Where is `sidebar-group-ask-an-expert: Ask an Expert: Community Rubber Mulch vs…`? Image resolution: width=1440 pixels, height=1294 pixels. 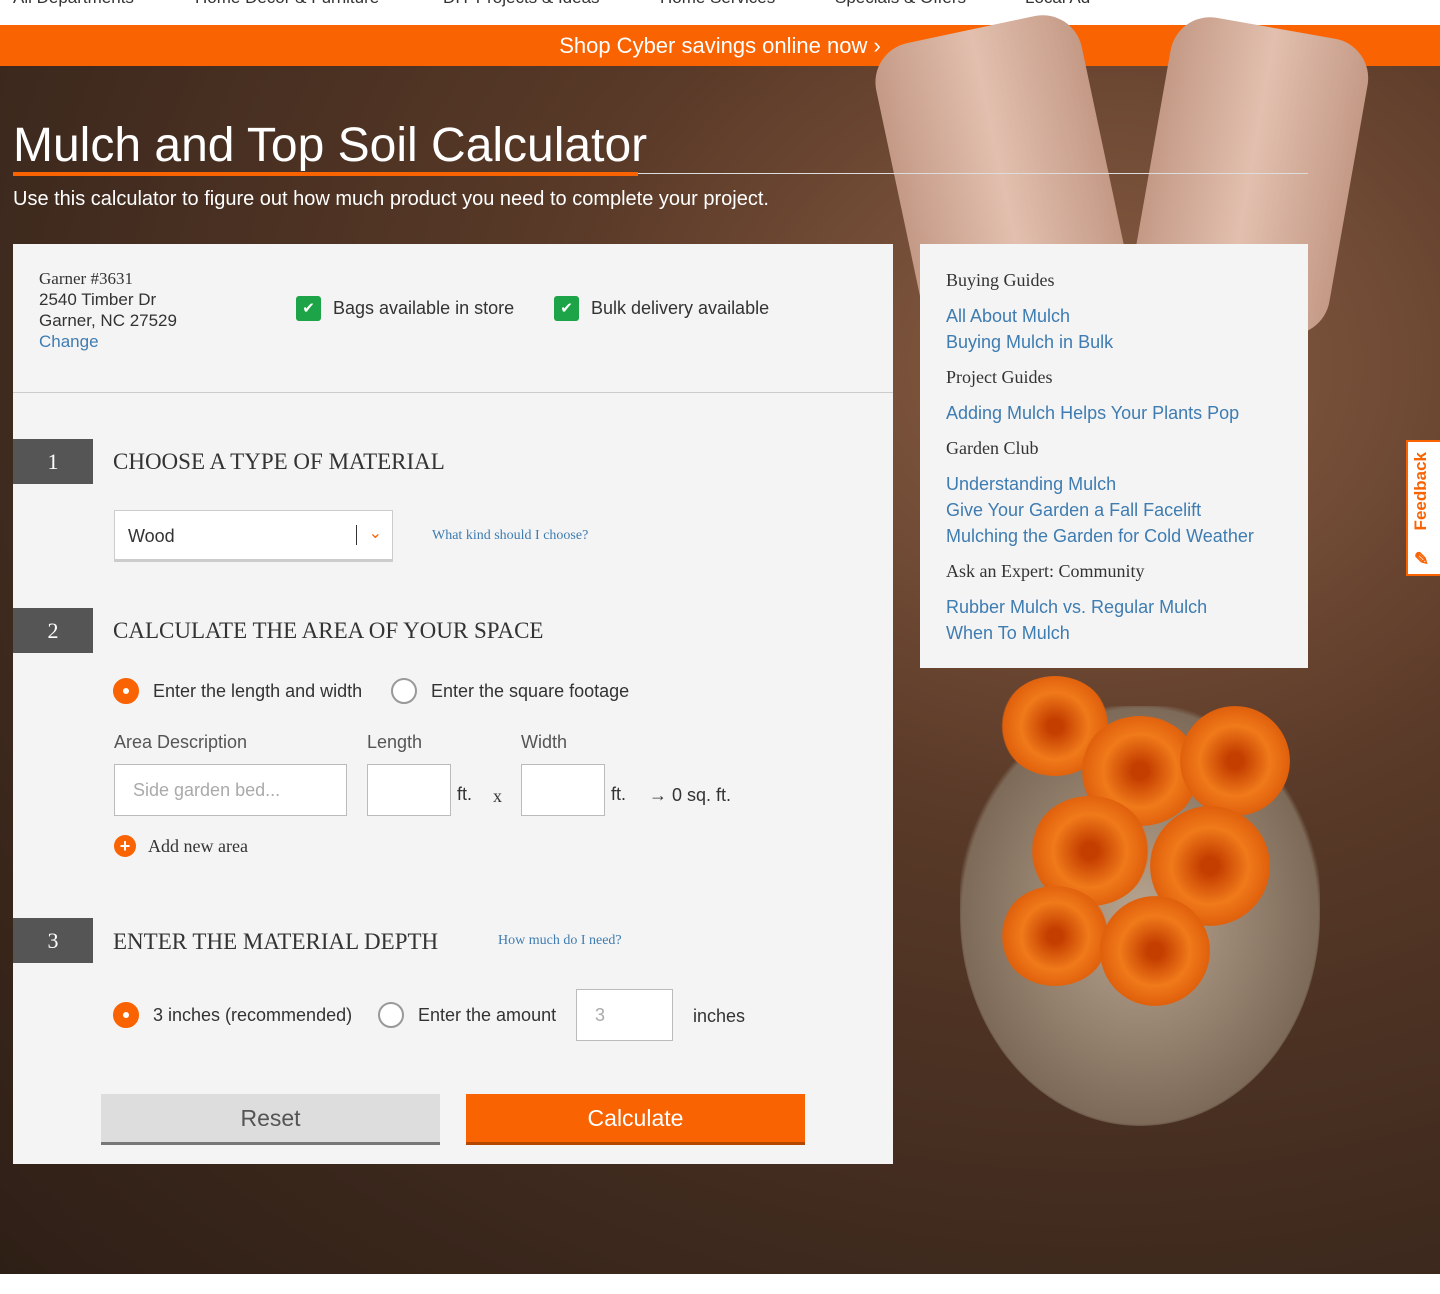 sidebar-group-ask-an-expert: Ask an Expert: Community Rubber Mulch vs… is located at coordinates (1114, 603).